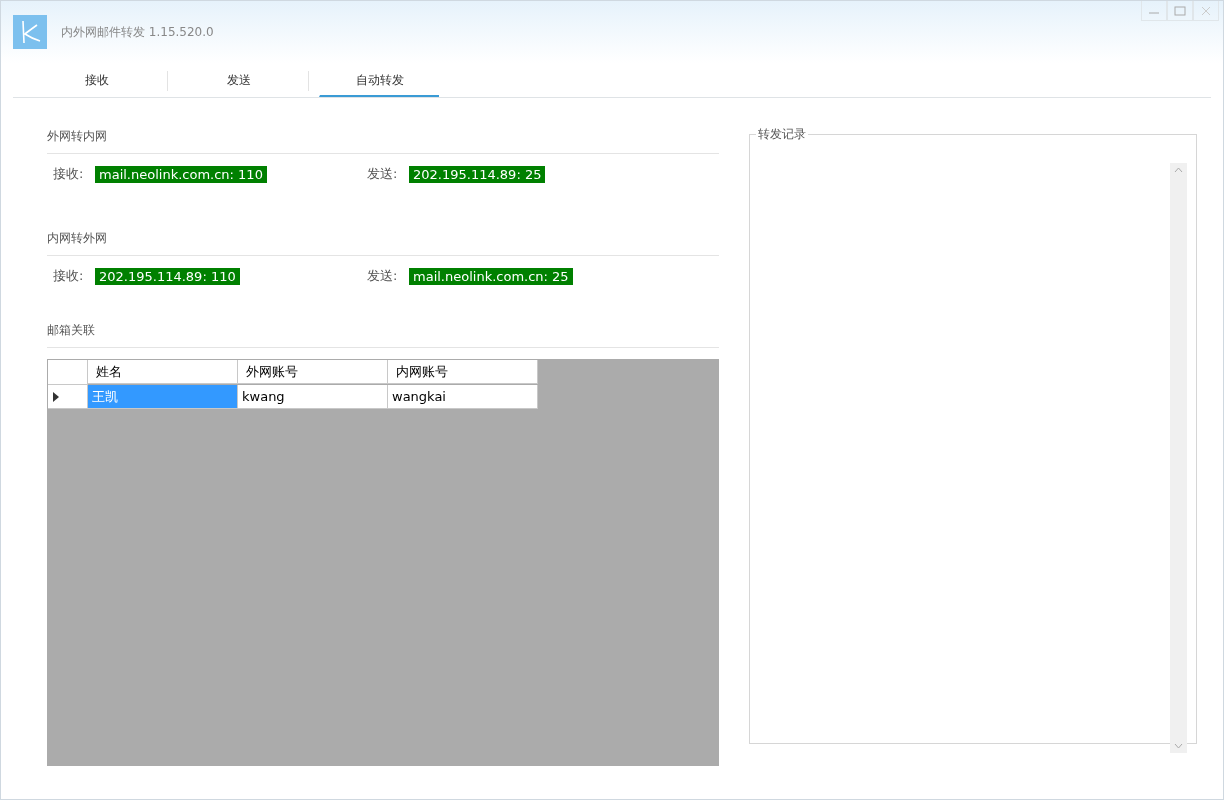  I want to click on section-title: 邮箱关联, so click(383, 335).